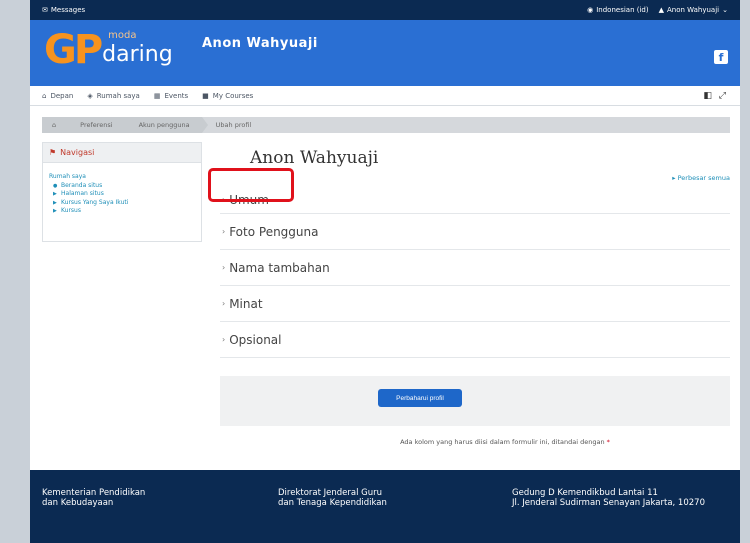 The width and height of the screenshot is (750, 543). What do you see at coordinates (166, 125) in the screenshot?
I see `breadcrumb-item: Akun pengguna` at bounding box center [166, 125].